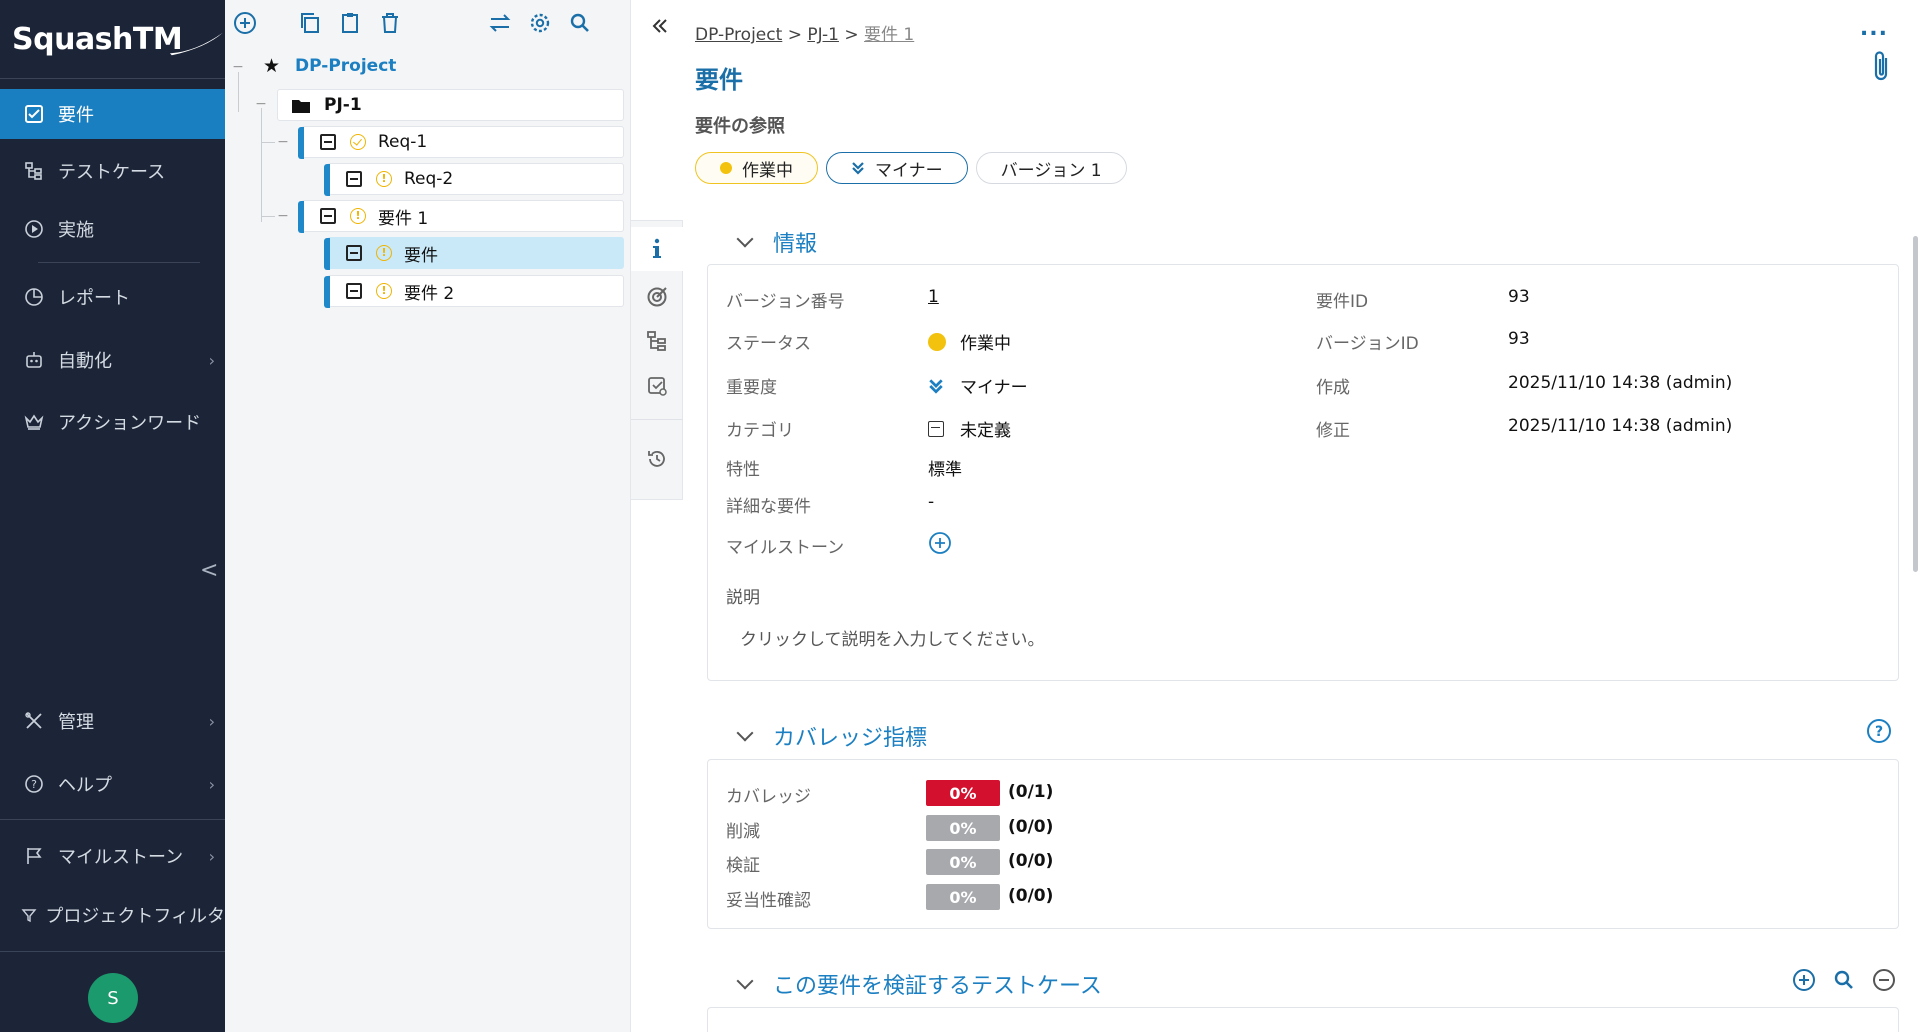 The image size is (1920, 1032). What do you see at coordinates (919, 984) in the screenshot?
I see `verifying-testcases-section-header: この要件を検証するテストケース` at bounding box center [919, 984].